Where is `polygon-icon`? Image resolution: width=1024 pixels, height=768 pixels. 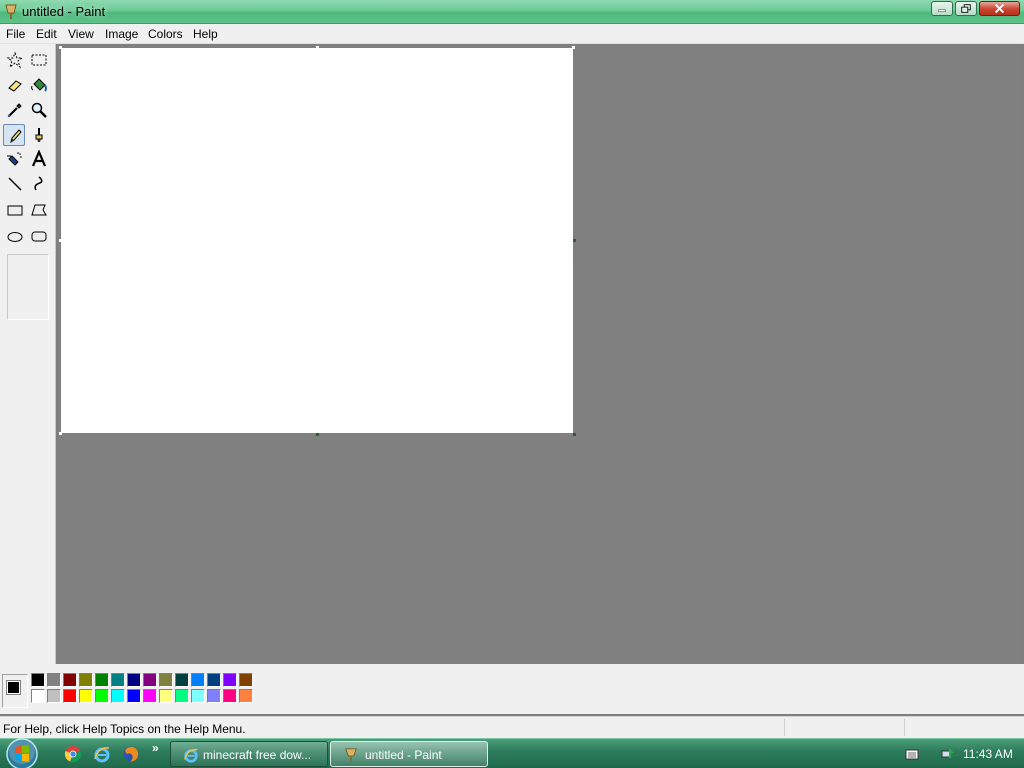
polygon-icon is located at coordinates (39, 210).